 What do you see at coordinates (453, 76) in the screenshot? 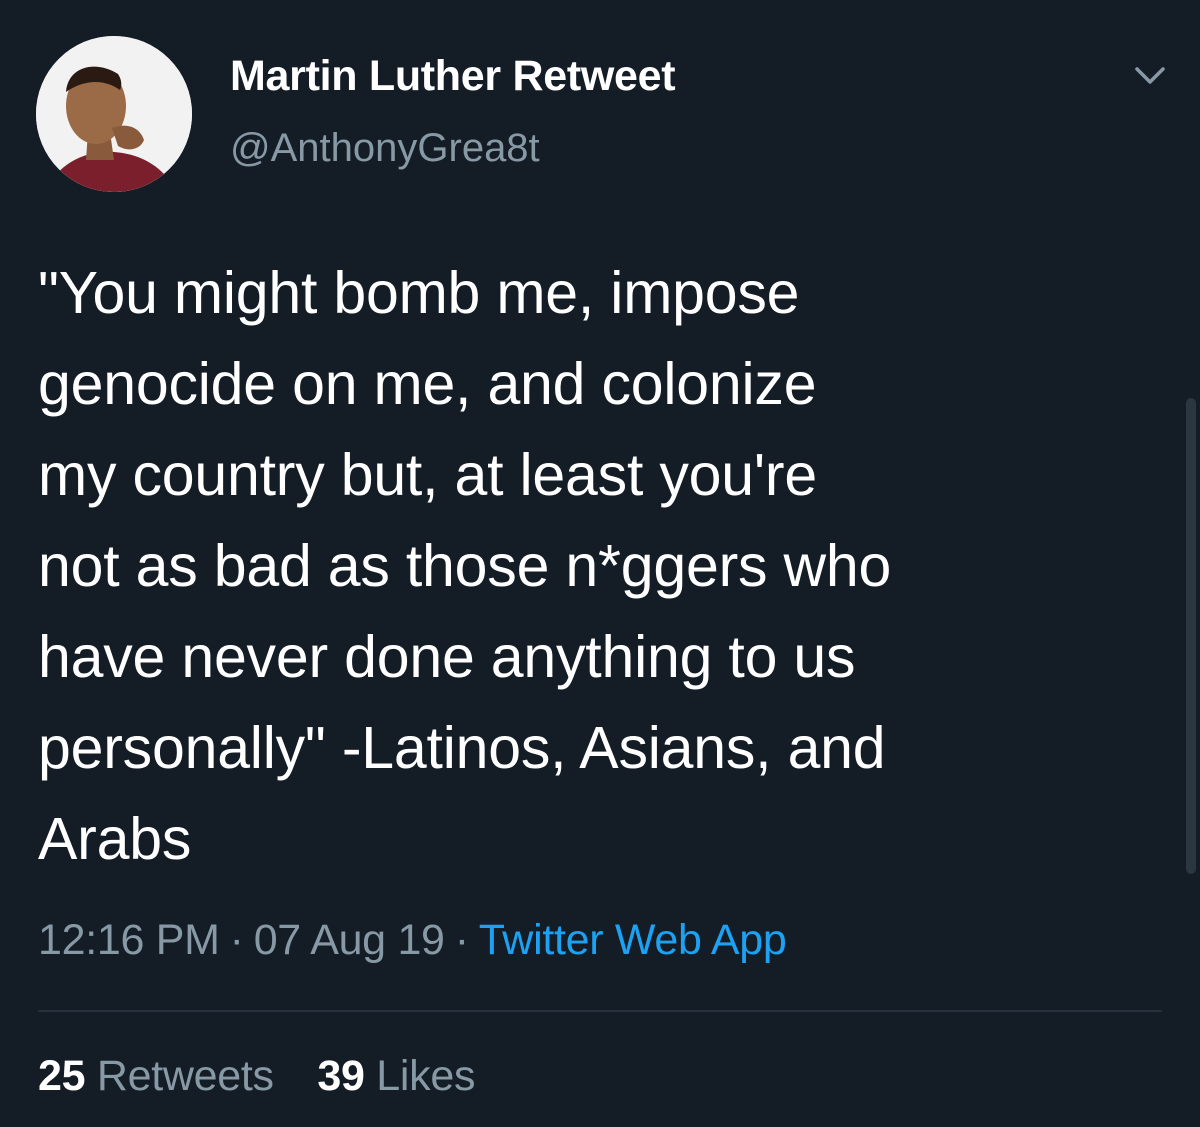
I see `display-name: Martin Luther Retweet` at bounding box center [453, 76].